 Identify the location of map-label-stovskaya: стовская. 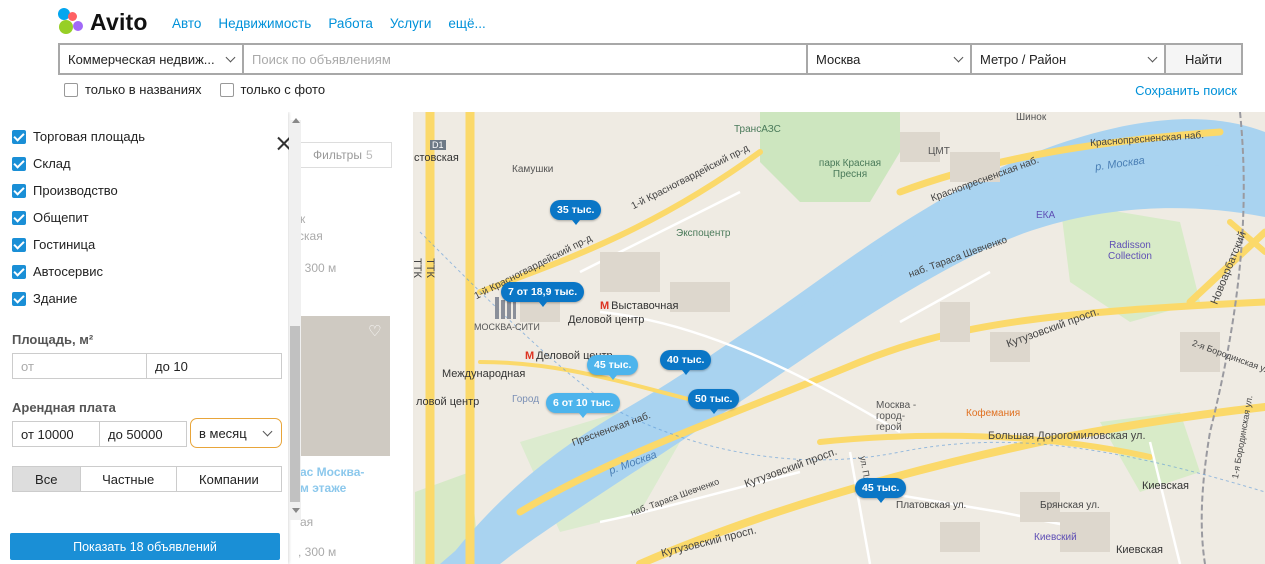
(436, 158).